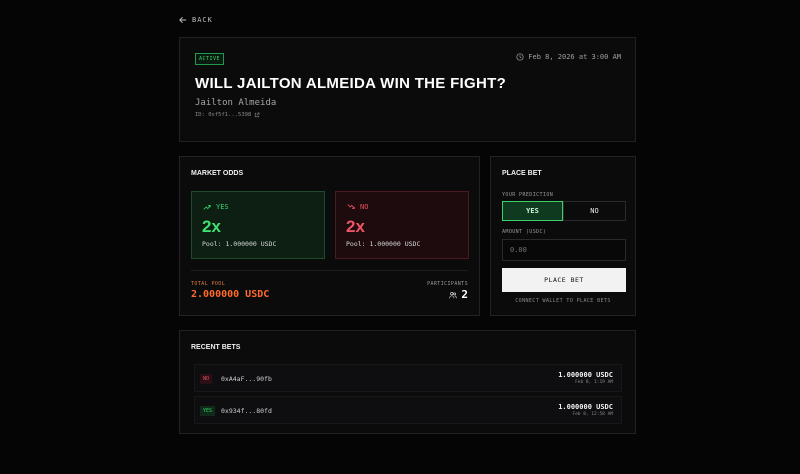  I want to click on back-link: BACK, so click(196, 20).